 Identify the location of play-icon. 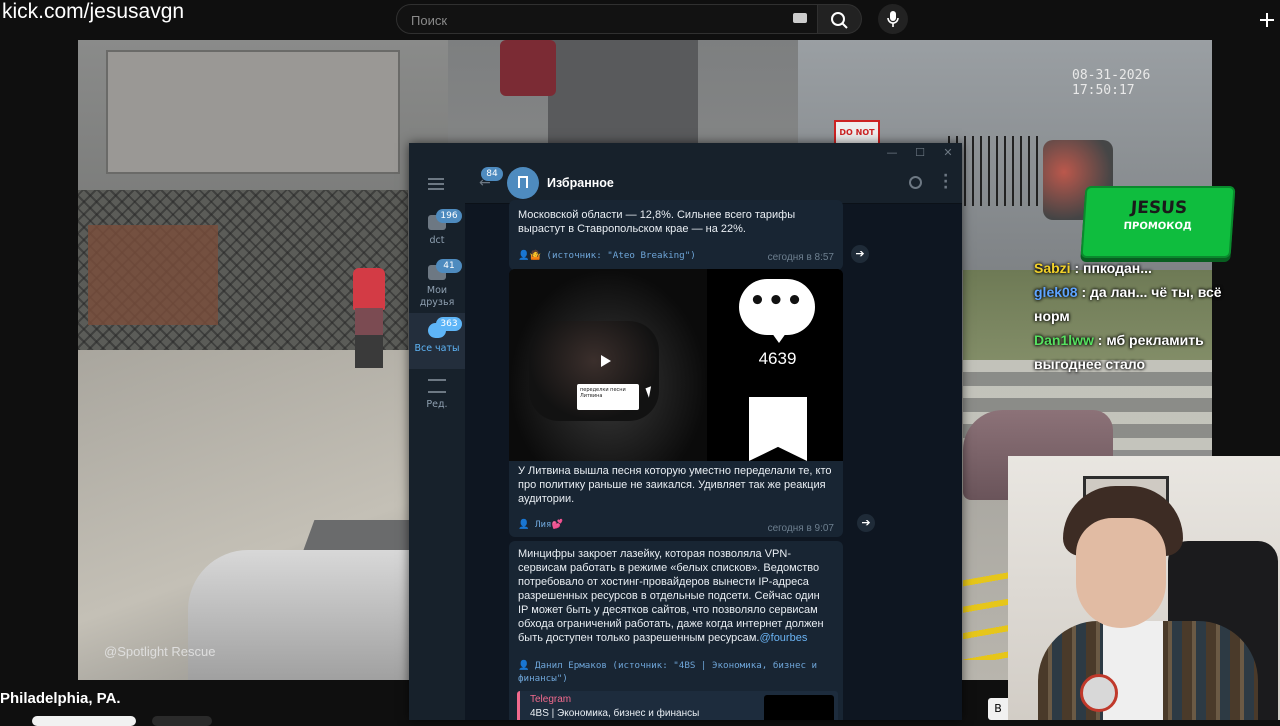
(606, 361).